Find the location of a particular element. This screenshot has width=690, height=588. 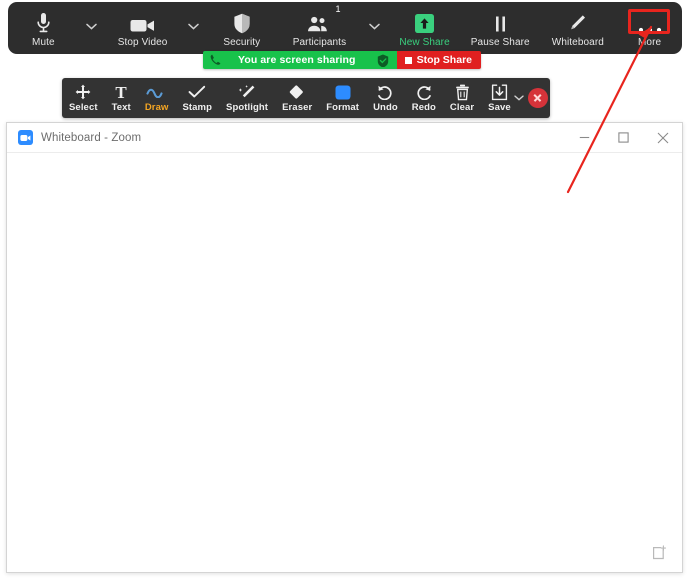

annot-text-label: Text is located at coordinates (121, 107).